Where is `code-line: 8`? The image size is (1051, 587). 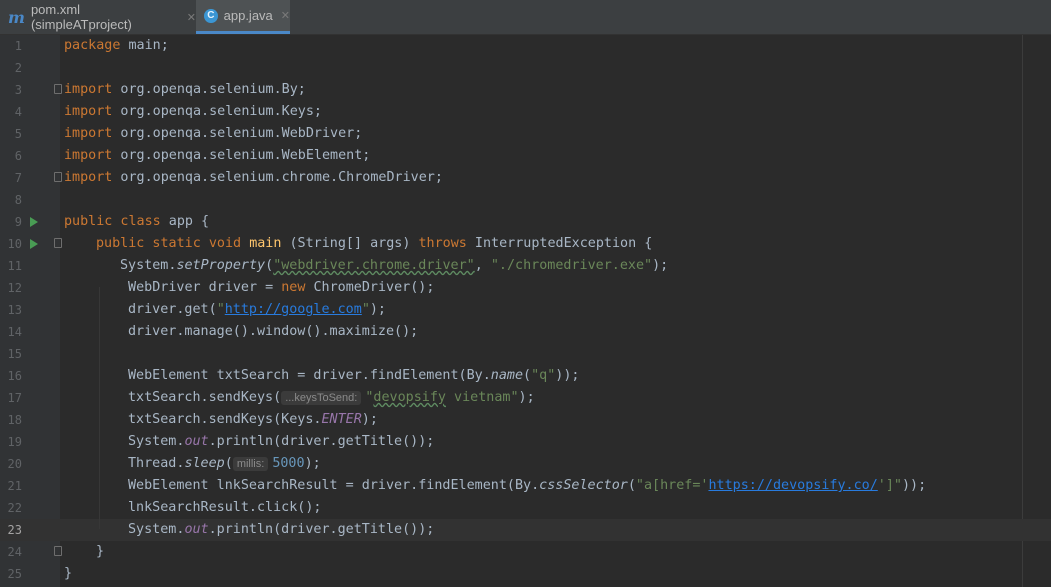 code-line: 8 is located at coordinates (18, 200).